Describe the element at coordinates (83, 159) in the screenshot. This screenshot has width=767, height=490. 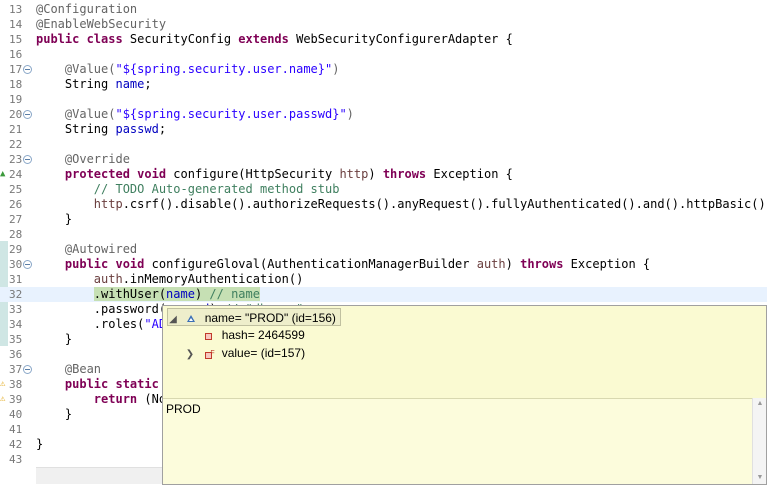
I see `code-text: @Override` at that location.